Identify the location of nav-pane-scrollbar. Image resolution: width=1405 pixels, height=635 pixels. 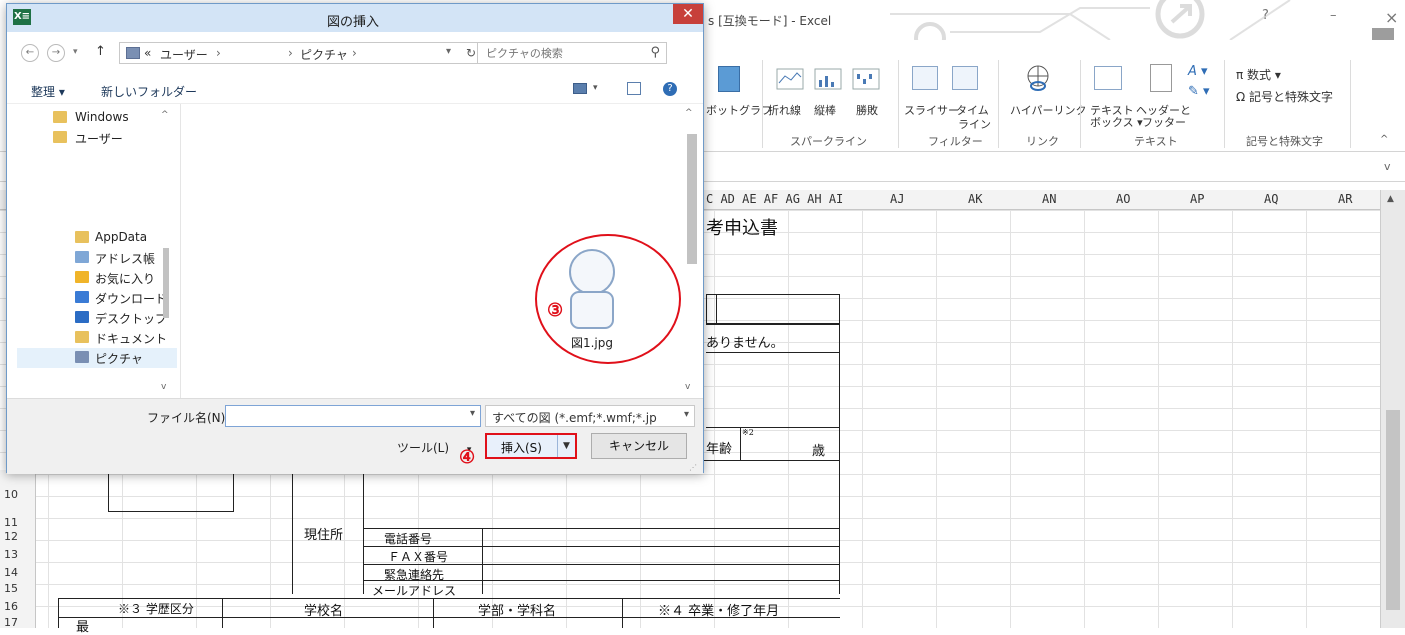
(166, 251).